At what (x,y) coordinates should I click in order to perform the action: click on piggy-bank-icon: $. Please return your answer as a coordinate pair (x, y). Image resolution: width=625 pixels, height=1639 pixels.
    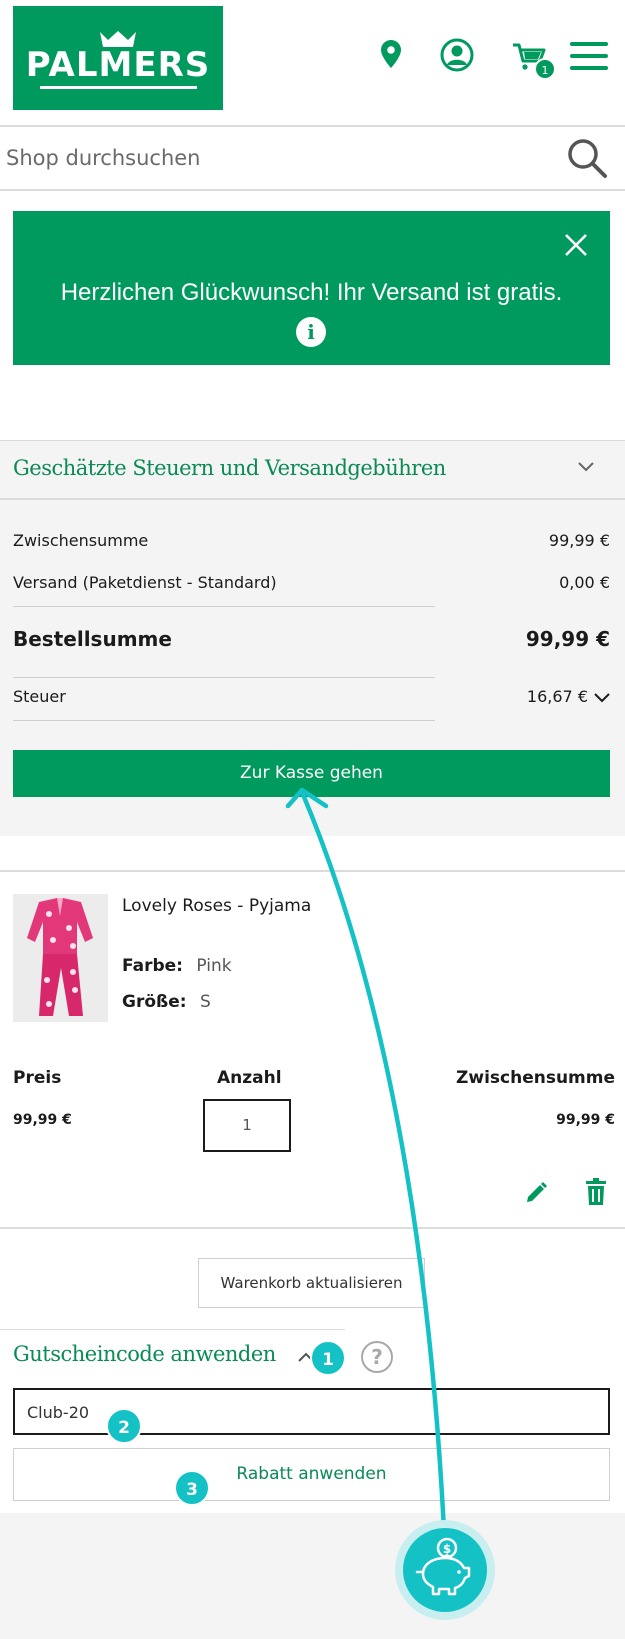
    Looking at the image, I should click on (443, 1566).